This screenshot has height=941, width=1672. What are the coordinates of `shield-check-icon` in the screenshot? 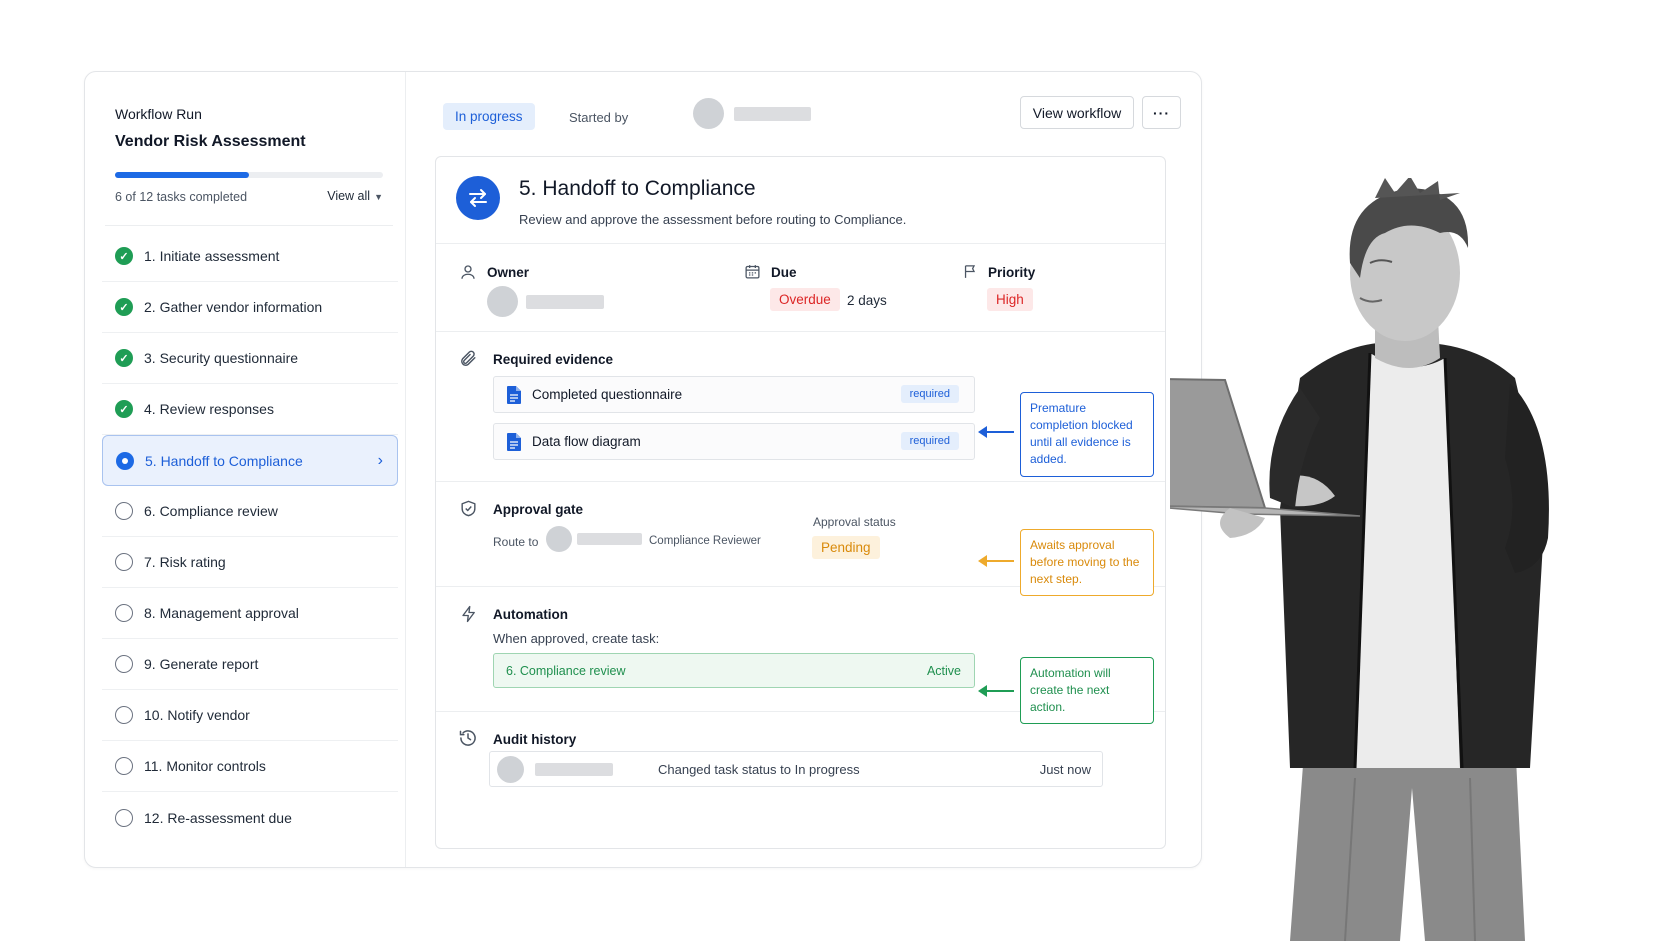 It's located at (468, 511).